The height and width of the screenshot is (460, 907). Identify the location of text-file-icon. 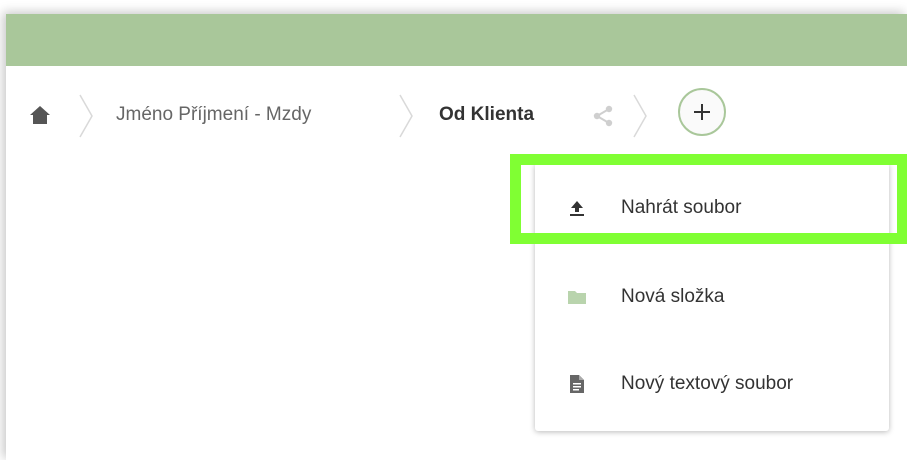
(577, 384).